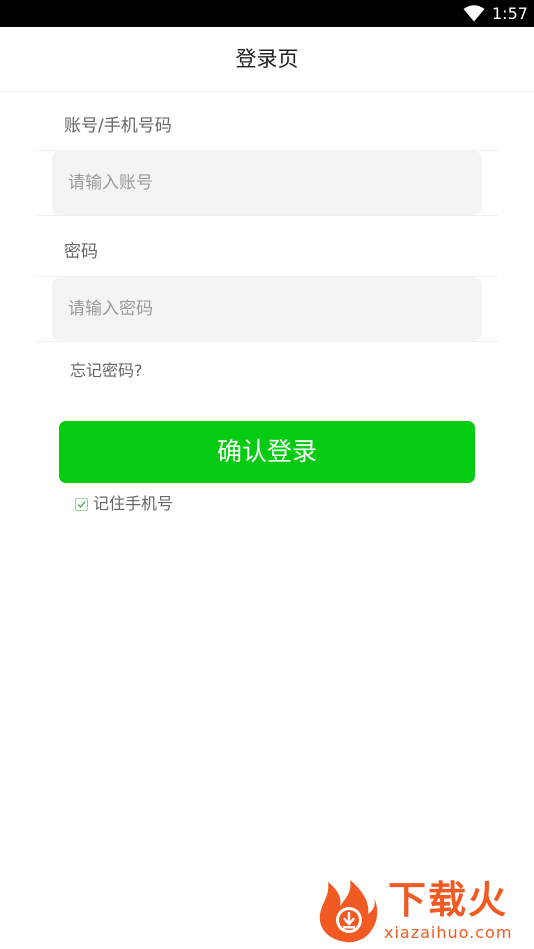 The height and width of the screenshot is (949, 534). I want to click on status-bar: 1:57, so click(267, 13).